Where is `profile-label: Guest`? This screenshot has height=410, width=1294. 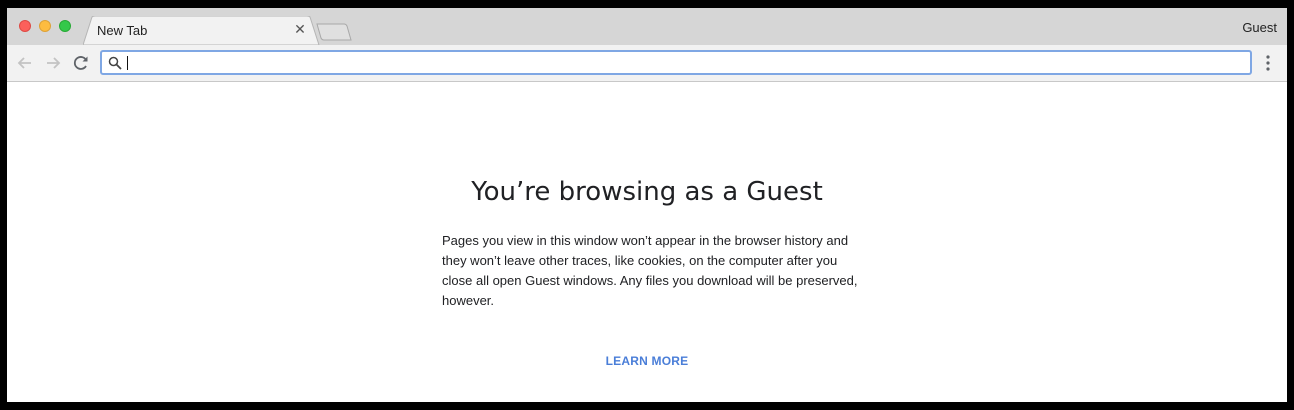 profile-label: Guest is located at coordinates (1259, 27).